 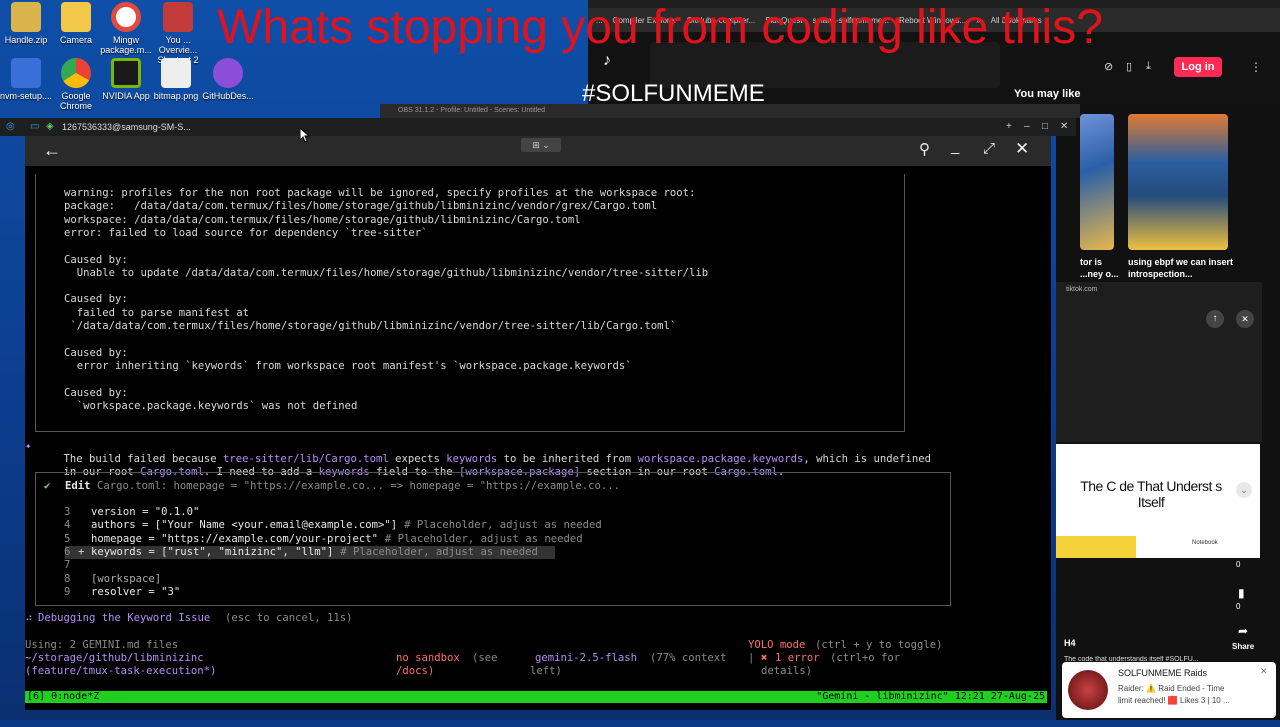 I want to click on thinking-text: Debugging the Keyword Issue, so click(x=124, y=618).